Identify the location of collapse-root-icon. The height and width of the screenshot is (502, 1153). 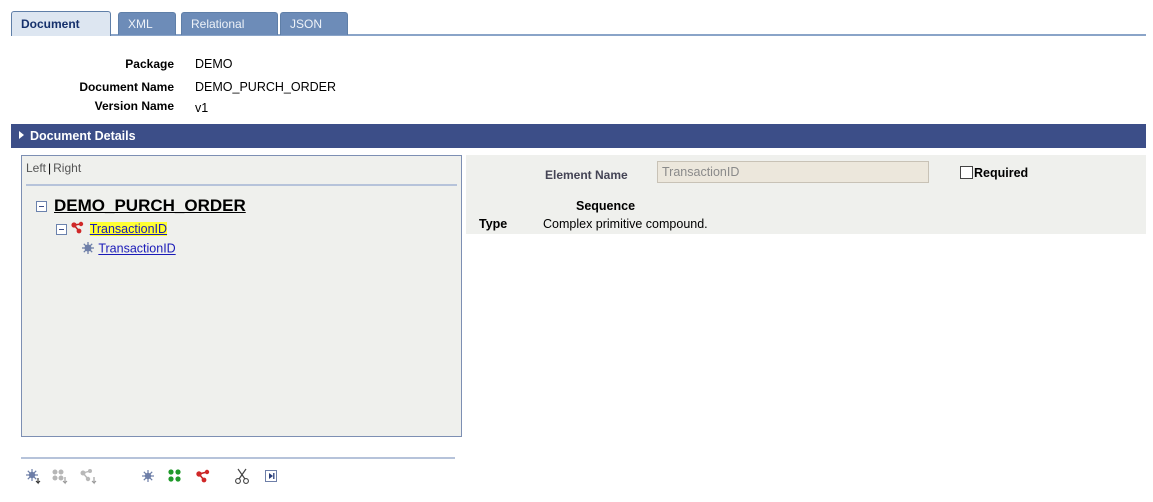
(41, 206).